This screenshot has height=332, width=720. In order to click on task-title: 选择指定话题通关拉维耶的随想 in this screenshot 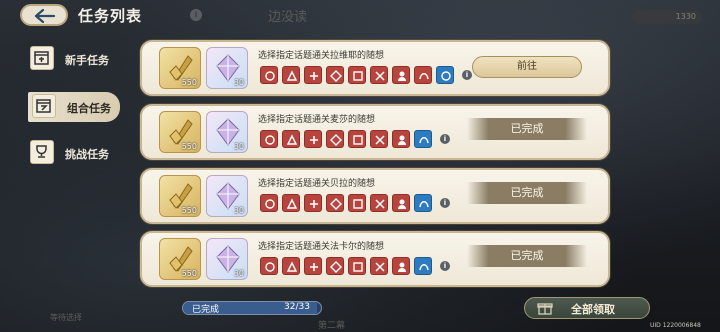, I will do `click(321, 56)`.